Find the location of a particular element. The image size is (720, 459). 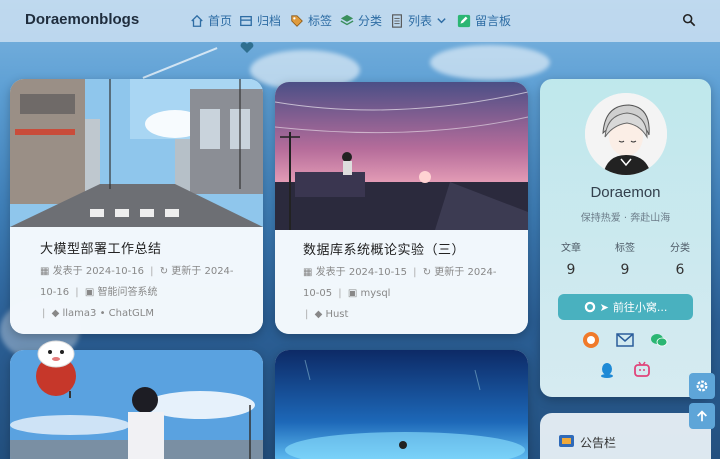

qq-icon is located at coordinates (607, 370).